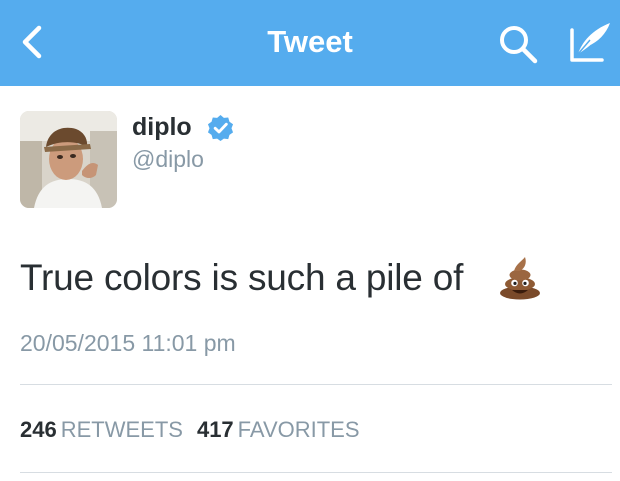 The height and width of the screenshot is (481, 620). Describe the element at coordinates (168, 159) in the screenshot. I see `user-handle: @diplo` at that location.